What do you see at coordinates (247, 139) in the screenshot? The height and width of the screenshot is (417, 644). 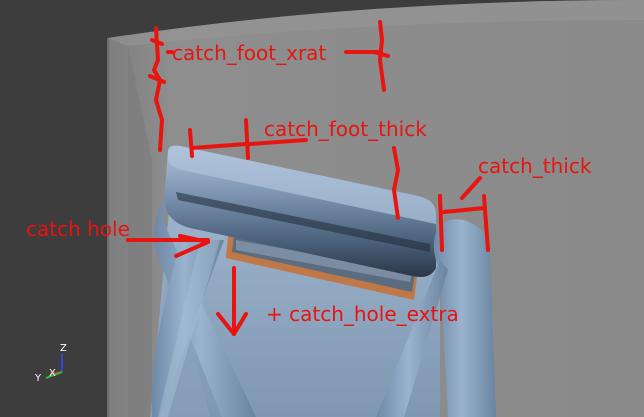 I see `thick-right-tick` at bounding box center [247, 139].